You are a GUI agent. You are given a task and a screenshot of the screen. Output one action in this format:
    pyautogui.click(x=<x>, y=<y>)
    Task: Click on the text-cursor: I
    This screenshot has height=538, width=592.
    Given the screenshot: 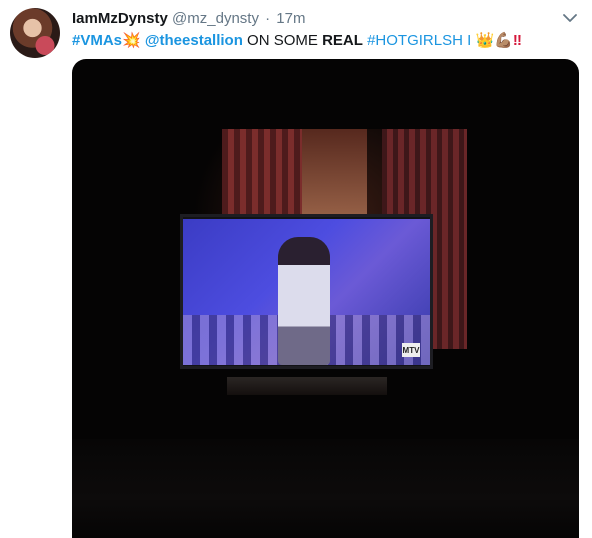 What is the action you would take?
    pyautogui.click(x=469, y=40)
    